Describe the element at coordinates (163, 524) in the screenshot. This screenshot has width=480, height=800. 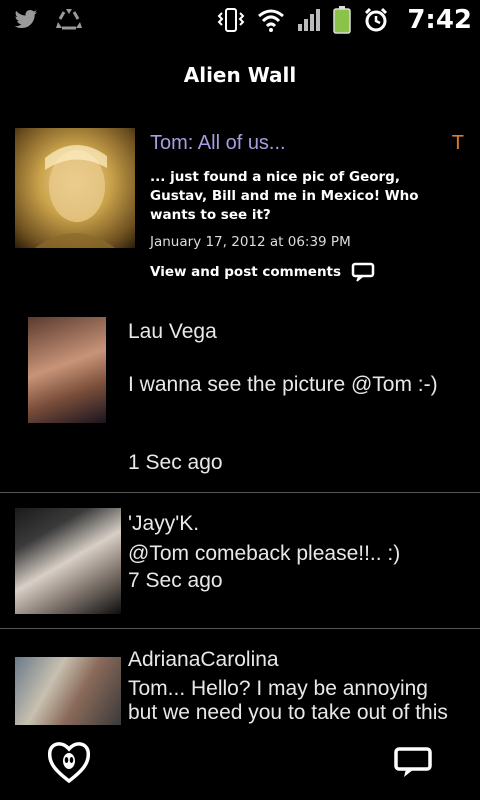
I see `comment-author: 'Jayy'K.` at that location.